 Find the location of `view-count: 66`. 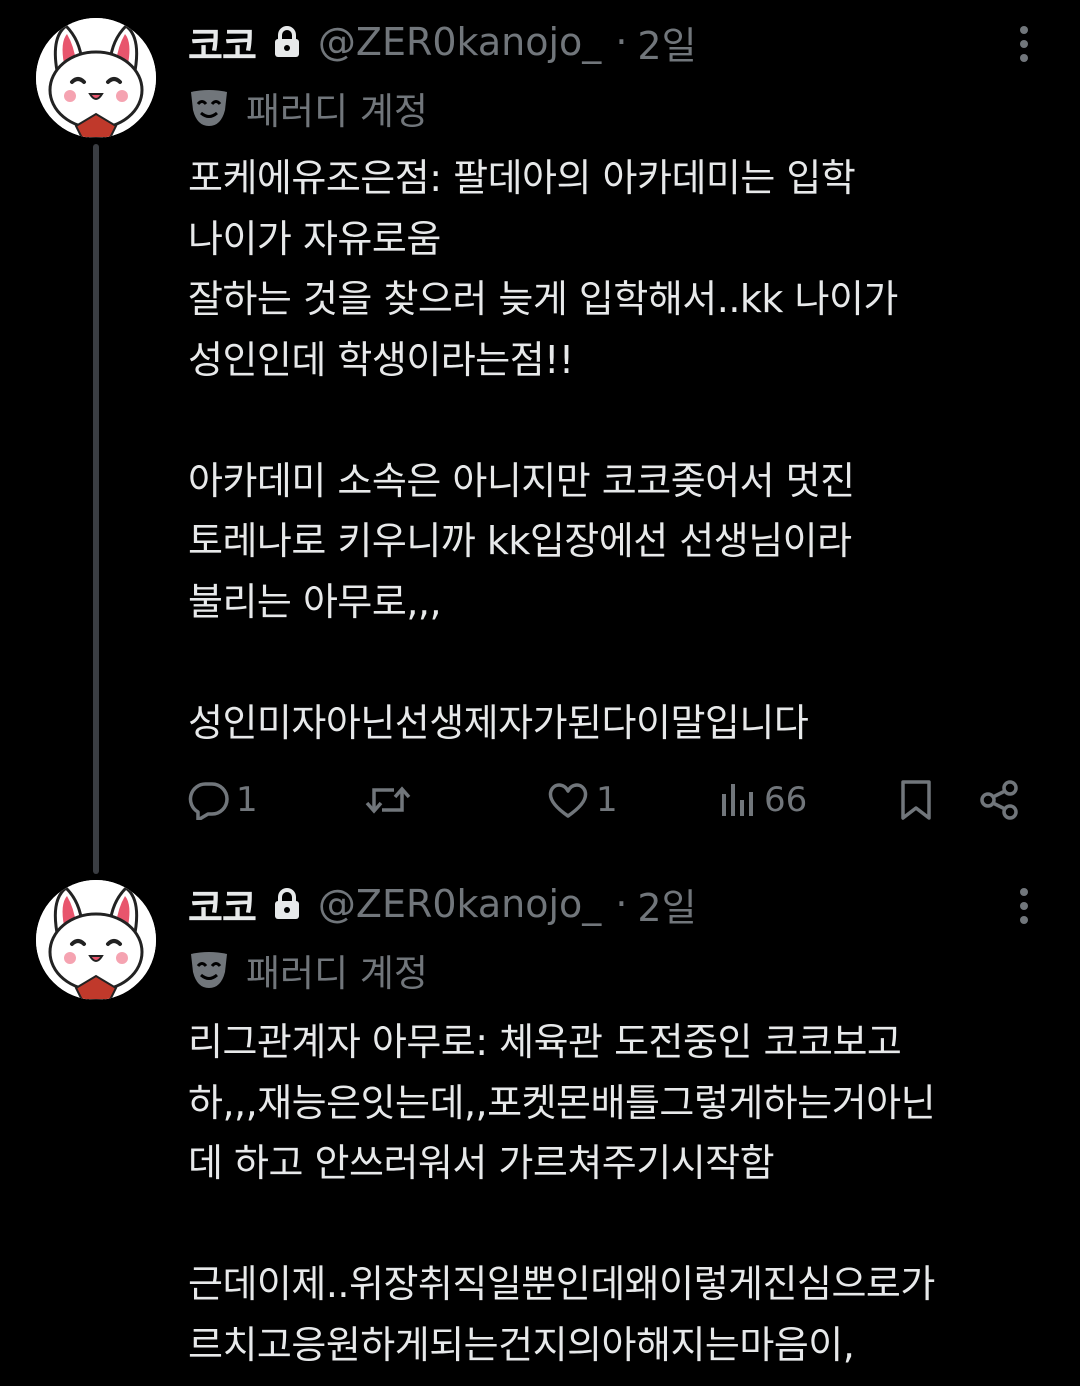

view-count: 66 is located at coordinates (786, 800).